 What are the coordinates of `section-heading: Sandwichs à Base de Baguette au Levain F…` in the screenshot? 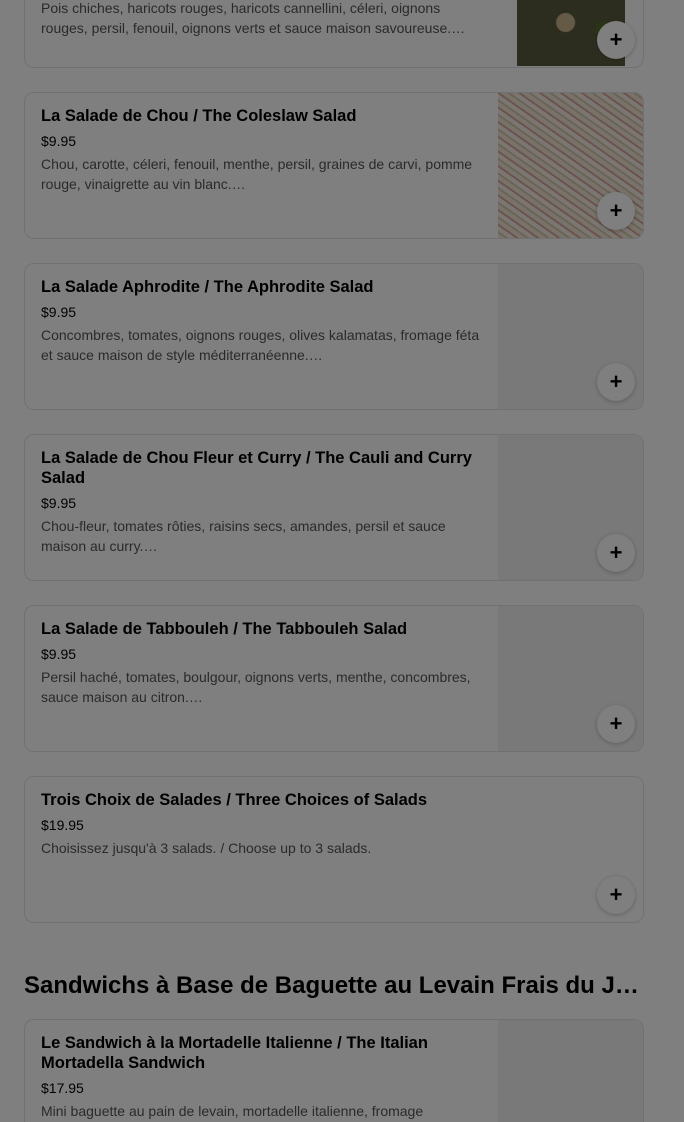 It's located at (334, 985).